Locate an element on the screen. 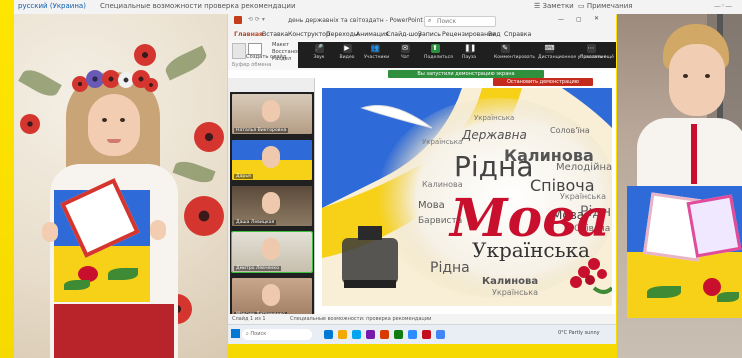 The height and width of the screenshot is (358, 742). zoom-toolbar-item-6: ✎ Комментировать is located at coordinates (514, 52).